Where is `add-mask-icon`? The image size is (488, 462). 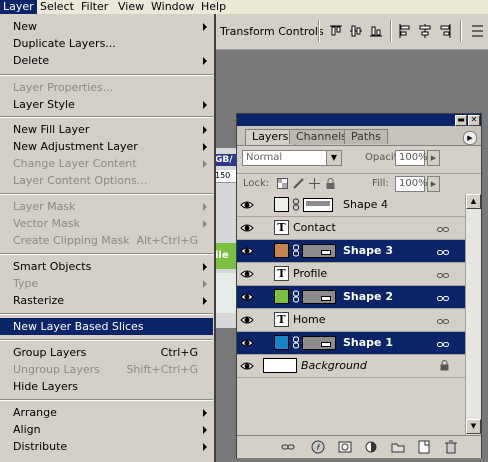
add-mask-icon is located at coordinates (345, 447).